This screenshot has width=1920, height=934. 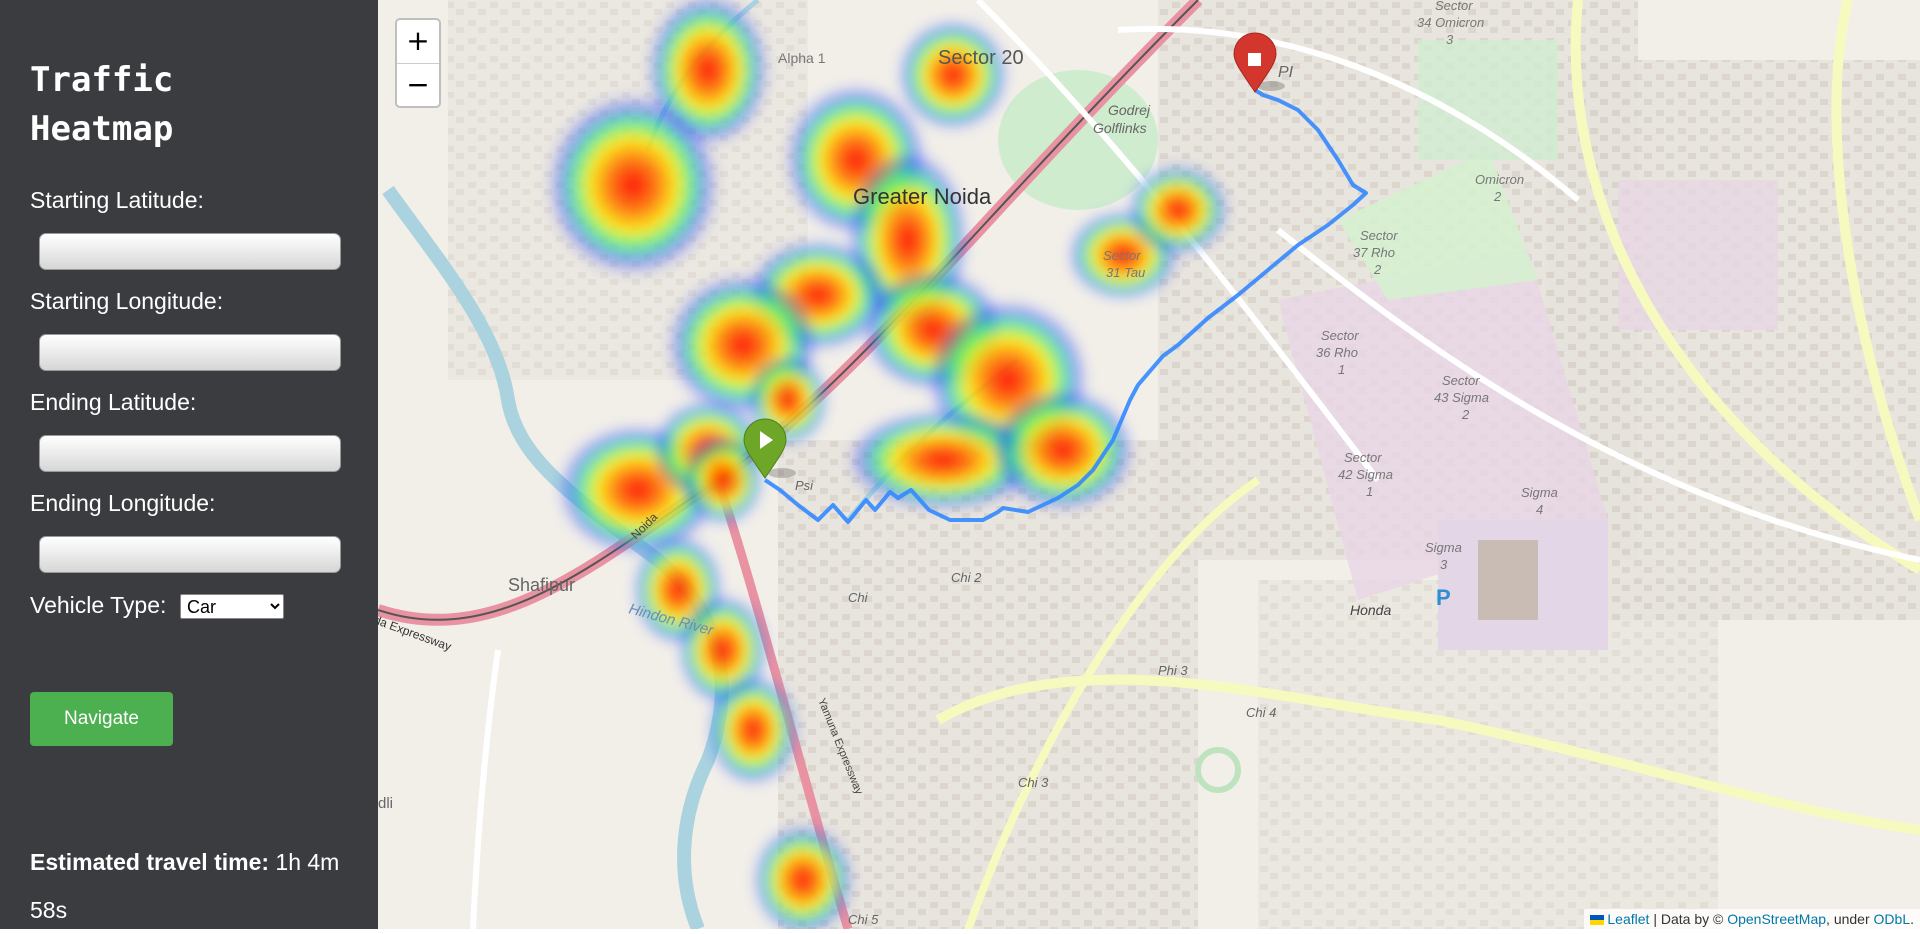 I want to click on map-label: 34 Omicron, so click(x=1450, y=22).